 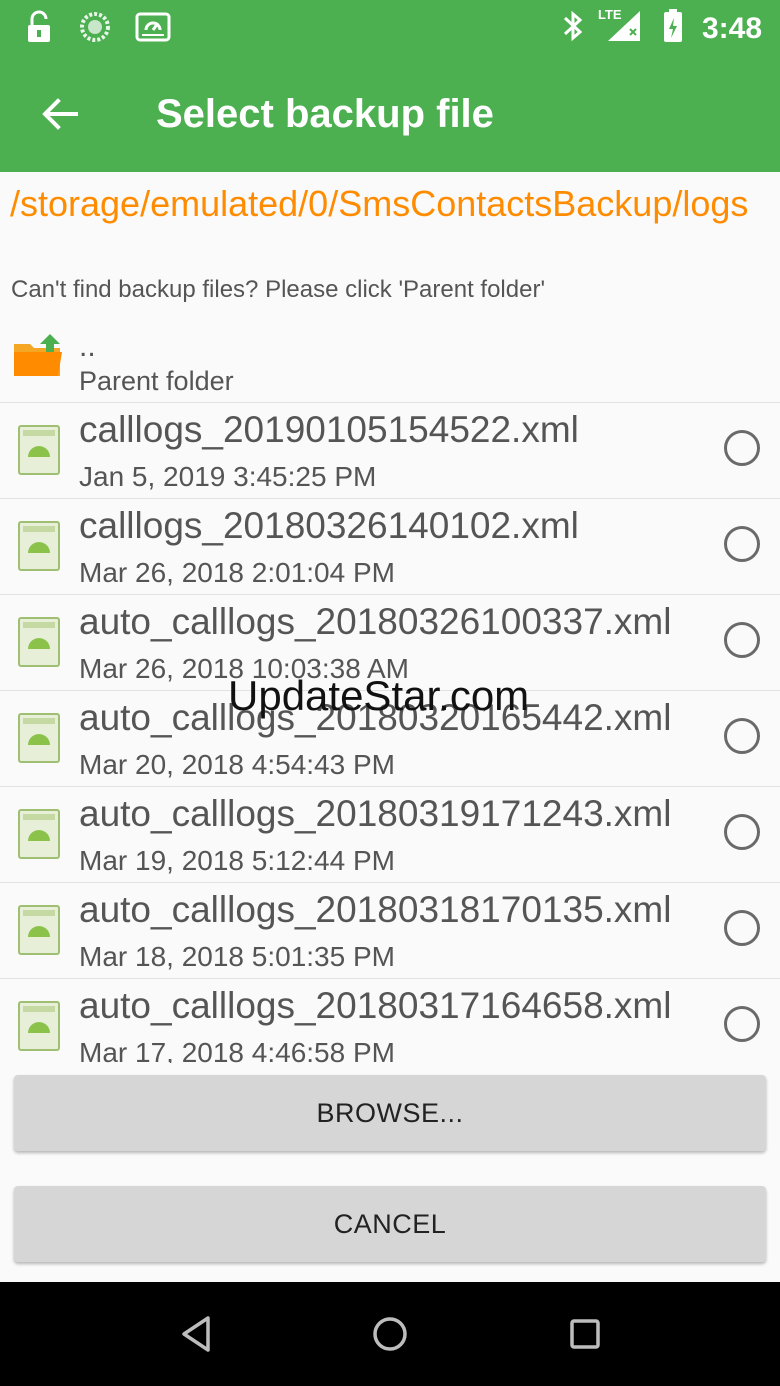 What do you see at coordinates (237, 860) in the screenshot?
I see `file-date: Mar 19, 2018 5:12:44 PM` at bounding box center [237, 860].